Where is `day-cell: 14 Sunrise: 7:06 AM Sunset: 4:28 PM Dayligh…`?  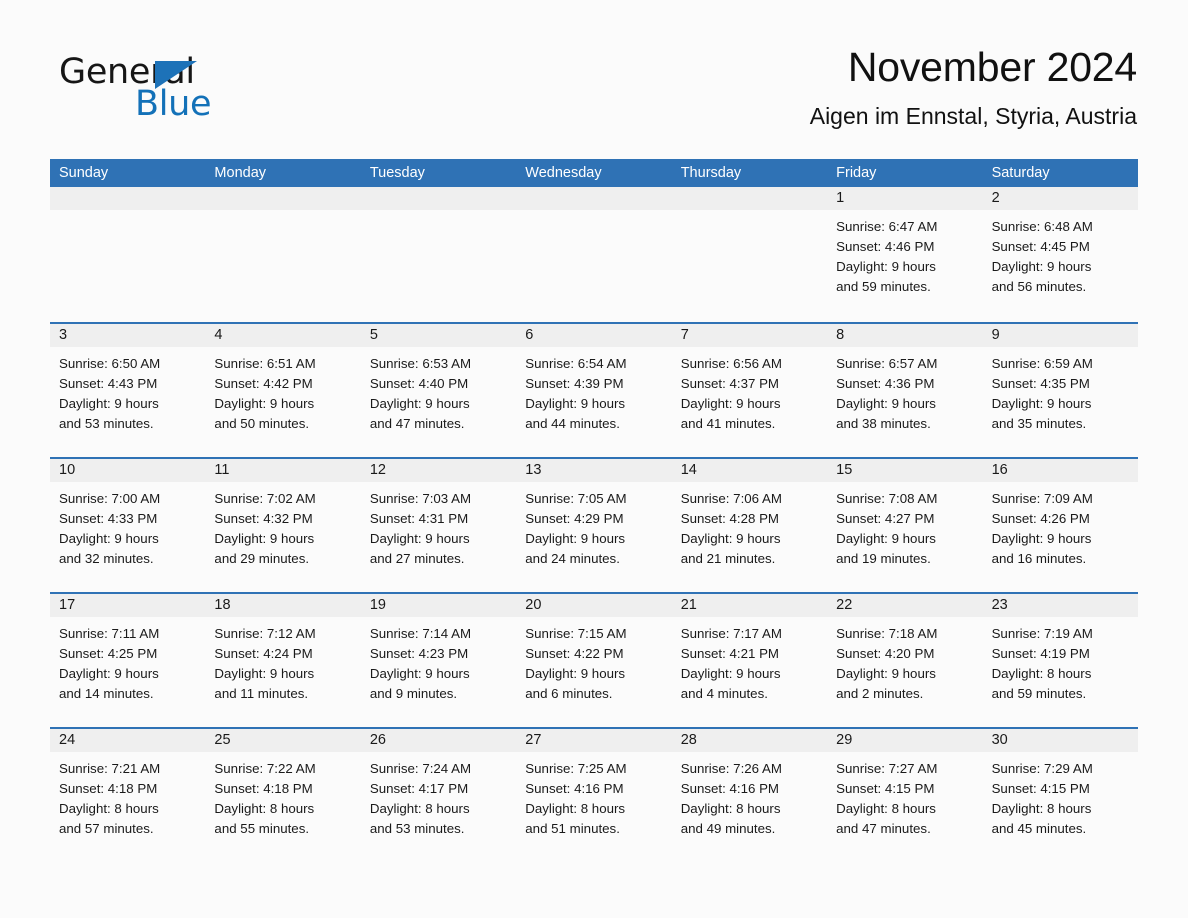
day-cell: 14 Sunrise: 7:06 AM Sunset: 4:28 PM Dayligh… is located at coordinates (749, 525).